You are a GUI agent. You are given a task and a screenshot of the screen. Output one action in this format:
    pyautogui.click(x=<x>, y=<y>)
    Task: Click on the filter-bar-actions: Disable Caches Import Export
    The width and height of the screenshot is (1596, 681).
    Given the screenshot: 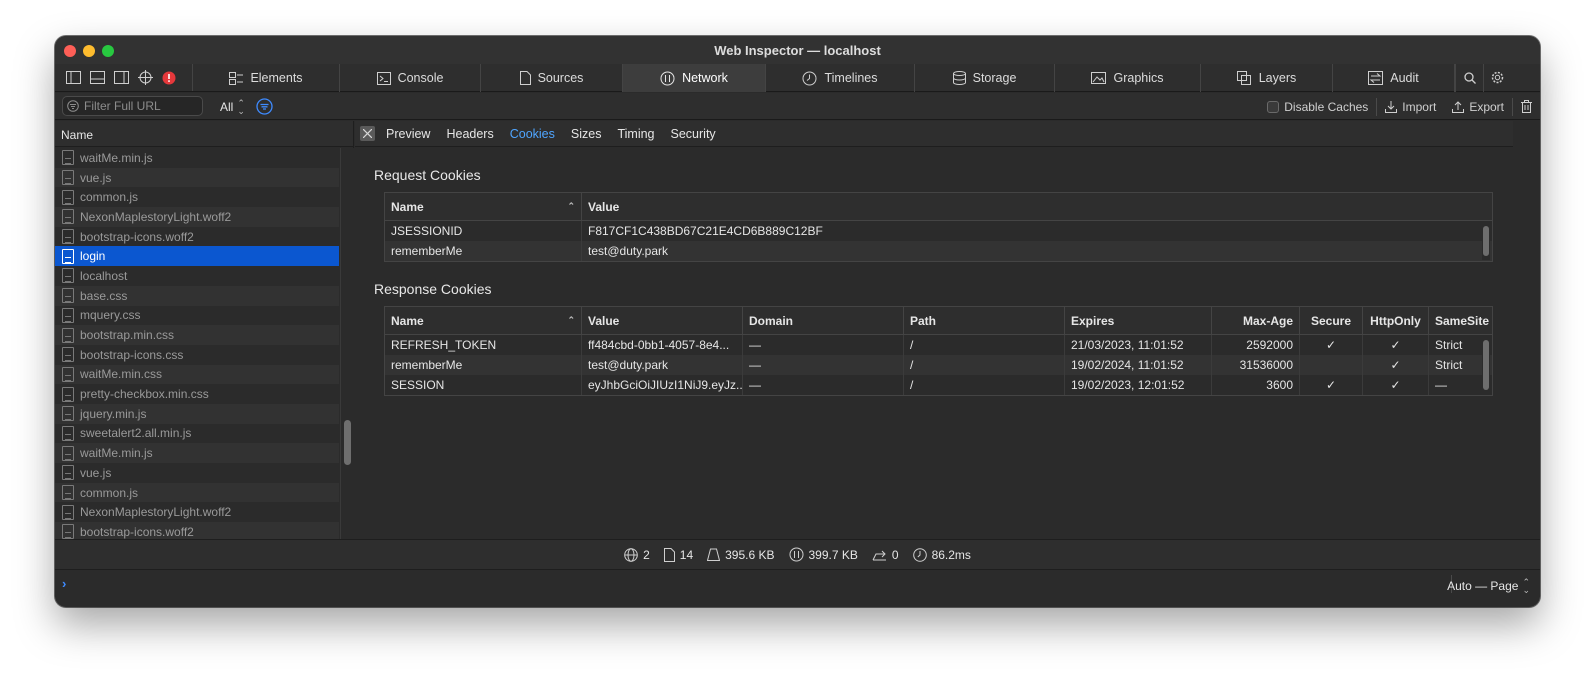 What is the action you would take?
    pyautogui.click(x=1399, y=106)
    